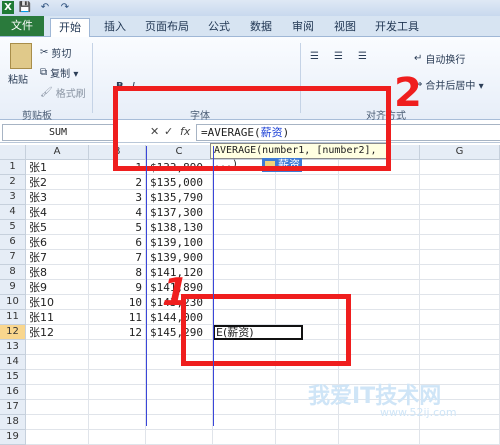 This screenshot has width=500, height=445. What do you see at coordinates (45, 7) in the screenshot?
I see `undo-icon: ↶` at bounding box center [45, 7].